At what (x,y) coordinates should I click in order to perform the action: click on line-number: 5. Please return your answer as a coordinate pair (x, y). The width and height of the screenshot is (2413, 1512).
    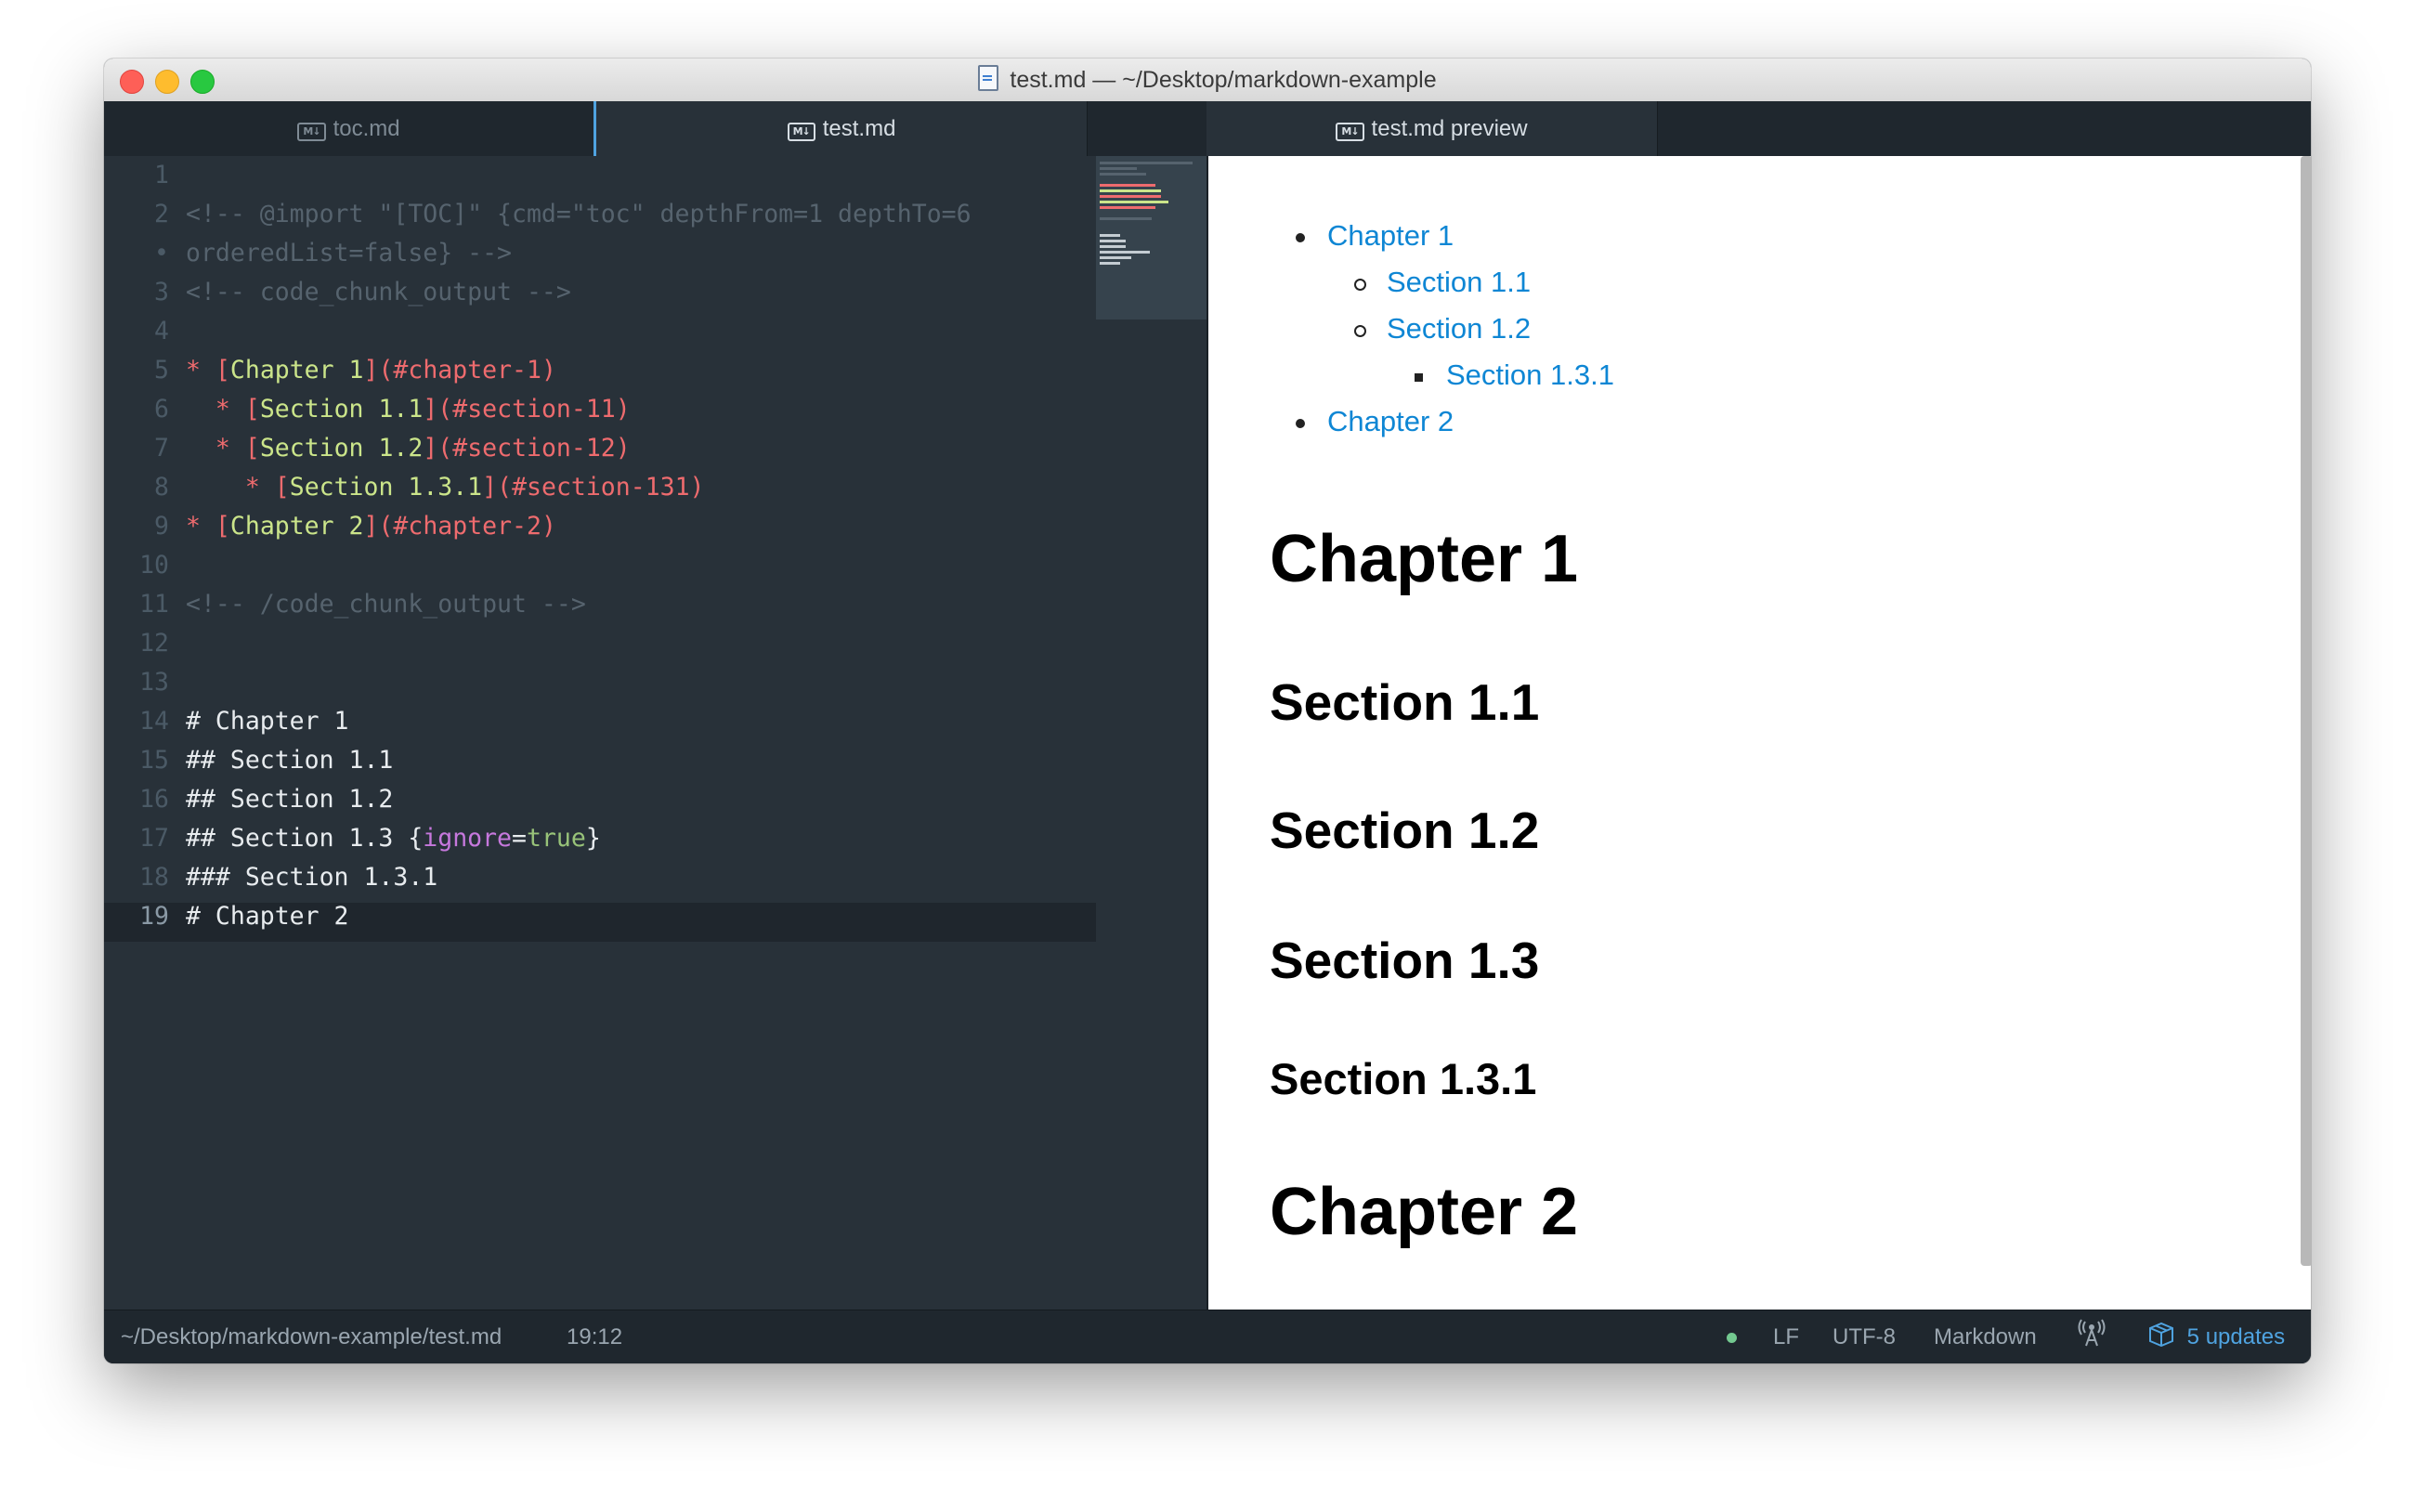
    Looking at the image, I should click on (161, 370).